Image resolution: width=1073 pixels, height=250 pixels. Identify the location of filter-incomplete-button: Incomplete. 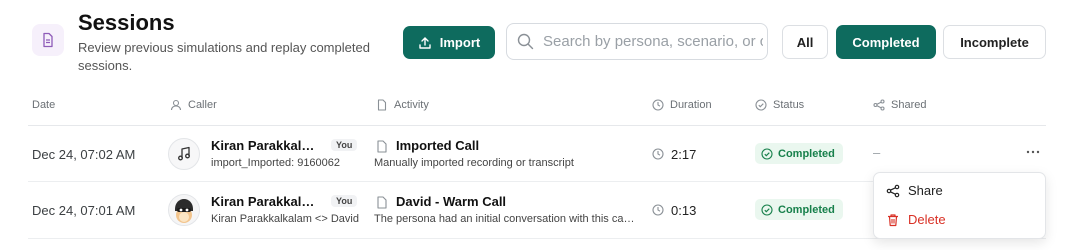
(994, 42).